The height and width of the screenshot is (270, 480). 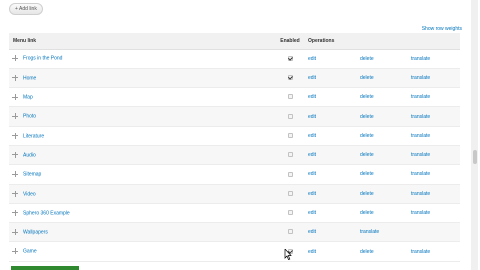 I want to click on header-operations: Operations, so click(x=384, y=41).